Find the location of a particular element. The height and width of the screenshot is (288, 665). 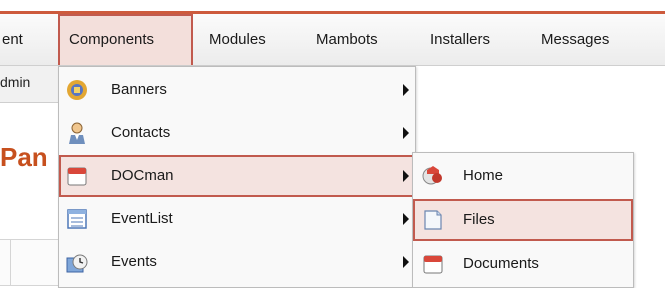

submenu-item-files: Files is located at coordinates (523, 220).